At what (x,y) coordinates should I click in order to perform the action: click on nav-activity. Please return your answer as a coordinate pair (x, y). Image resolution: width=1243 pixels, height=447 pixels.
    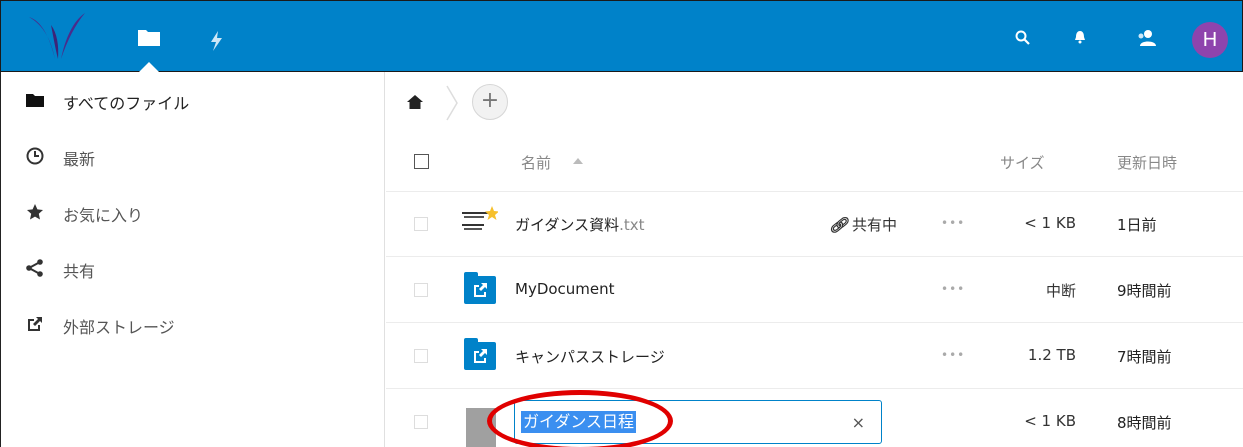
    Looking at the image, I should click on (216, 40).